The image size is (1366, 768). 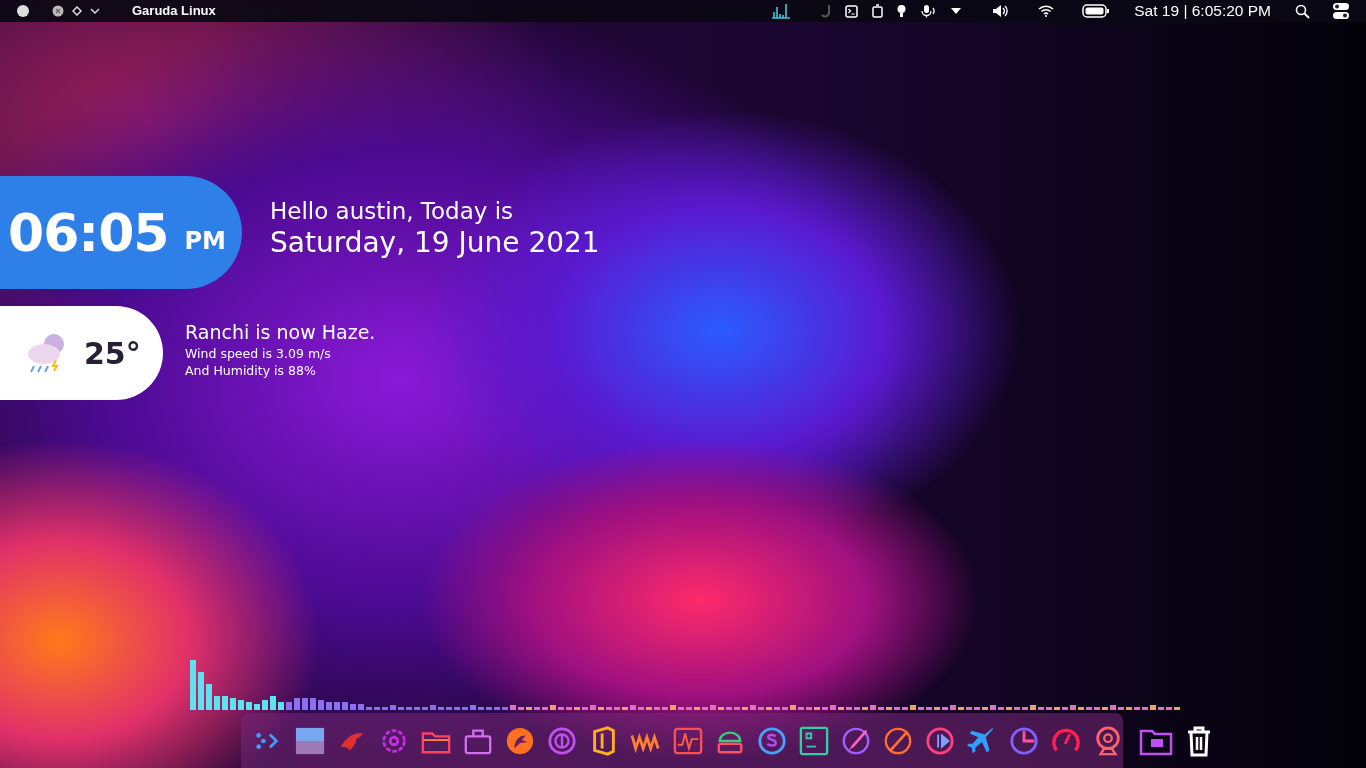 What do you see at coordinates (88, 232) in the screenshot?
I see `clock-time: 06:05` at bounding box center [88, 232].